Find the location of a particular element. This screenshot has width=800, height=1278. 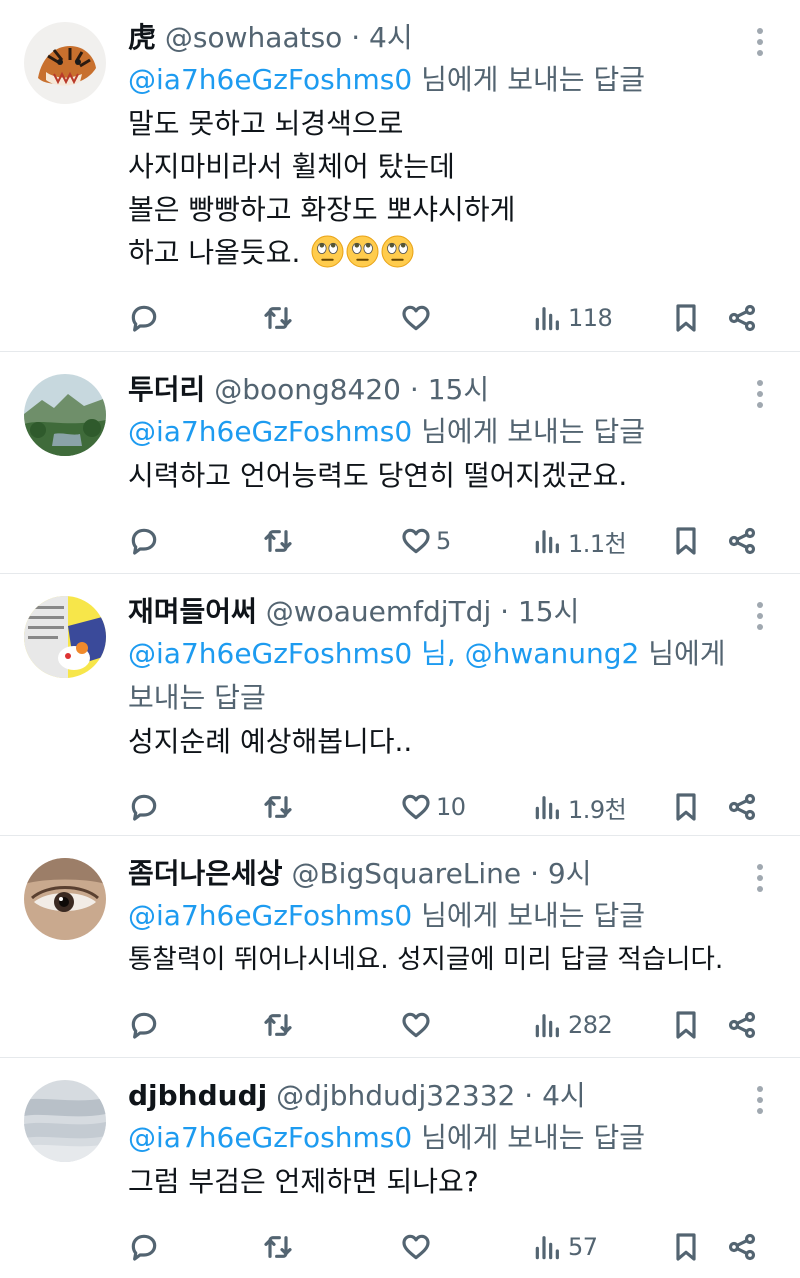

user-handle: @woauemfdjTdj is located at coordinates (379, 611).